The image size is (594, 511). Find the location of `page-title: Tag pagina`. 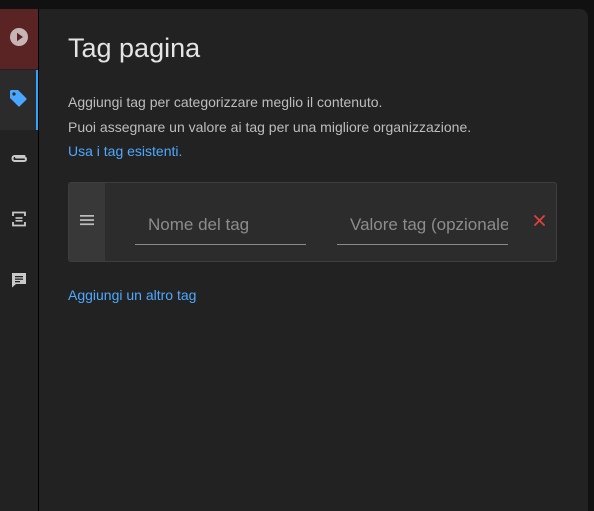

page-title: Tag pagina is located at coordinates (134, 48).